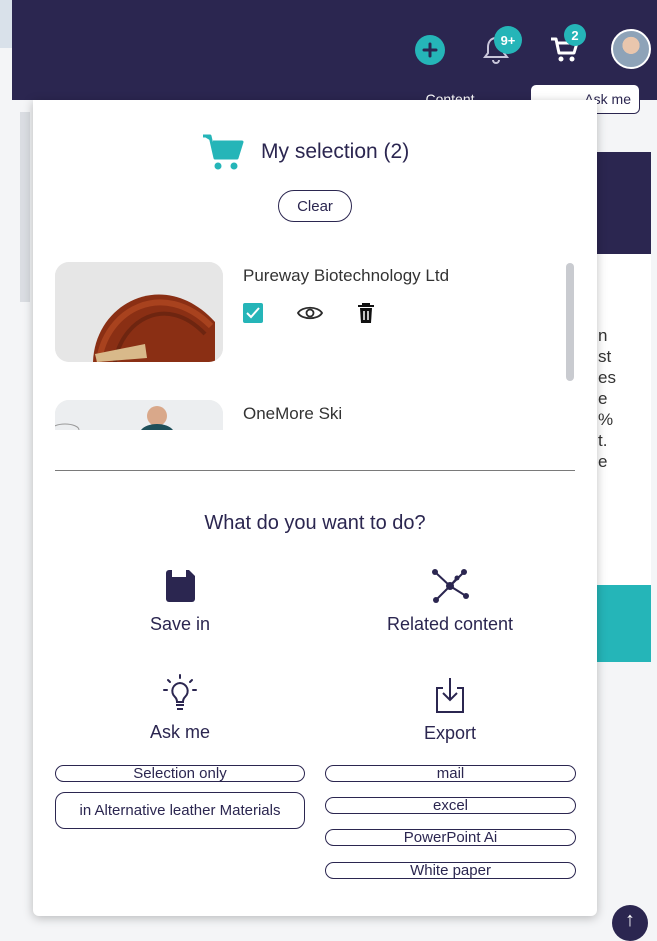 The image size is (657, 941). Describe the element at coordinates (180, 810) in the screenshot. I see `ask-option-alternative-leather: in Alternative leather Materials` at that location.